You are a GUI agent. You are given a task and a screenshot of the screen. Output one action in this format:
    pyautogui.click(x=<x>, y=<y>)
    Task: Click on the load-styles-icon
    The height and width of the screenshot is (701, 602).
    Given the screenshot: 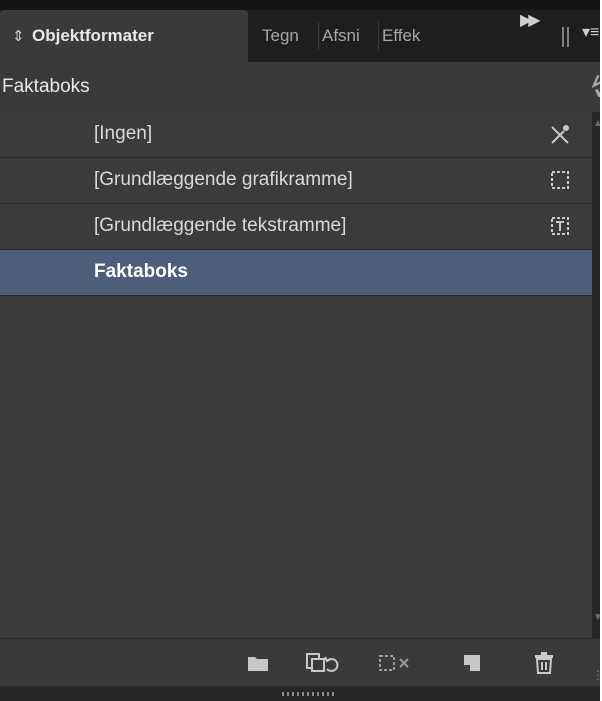 What is the action you would take?
    pyautogui.click(x=323, y=663)
    